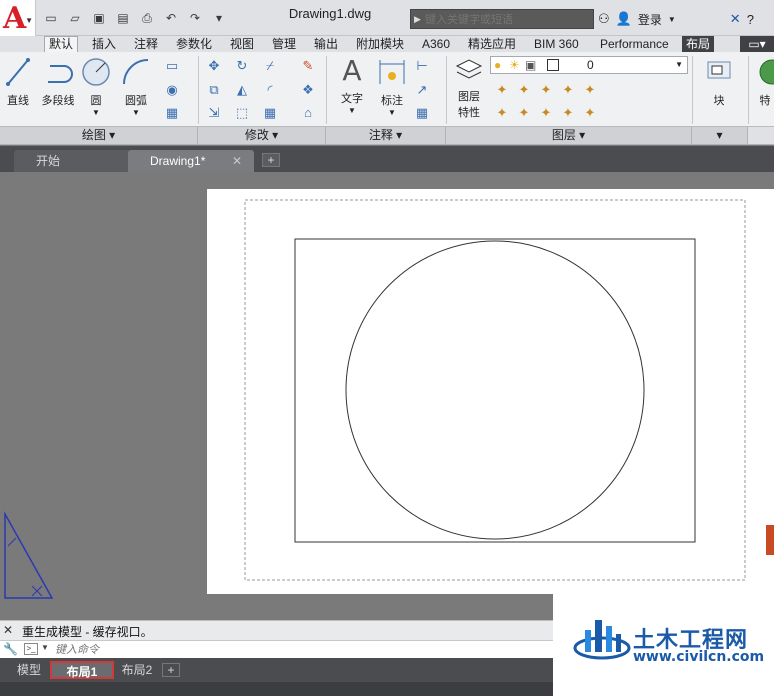 This screenshot has height=696, width=774. Describe the element at coordinates (502, 113) in the screenshot. I see `layer-on-icon: ✦` at that location.